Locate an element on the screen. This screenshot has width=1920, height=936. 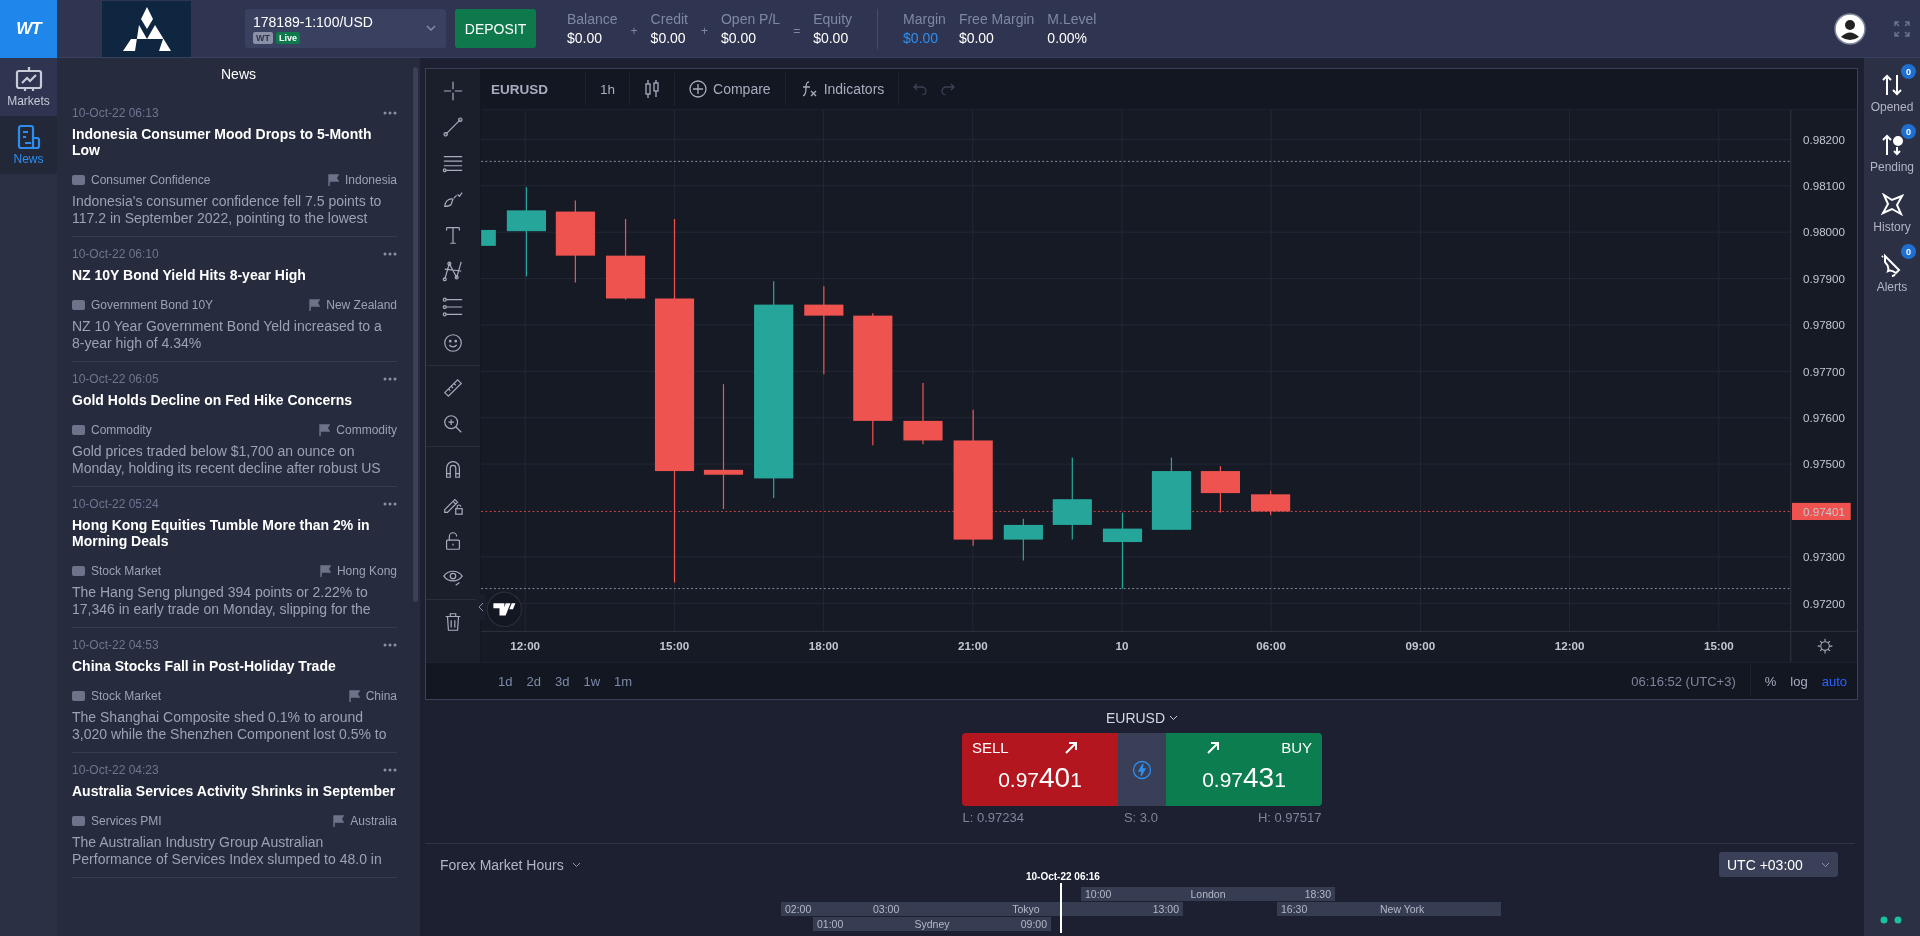
chart-monitor-icon is located at coordinates (28, 79).